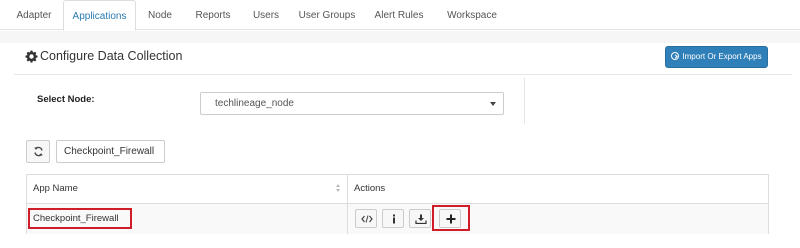 The height and width of the screenshot is (248, 800). What do you see at coordinates (111, 56) in the screenshot?
I see `page-title: Configure Data Collection` at bounding box center [111, 56].